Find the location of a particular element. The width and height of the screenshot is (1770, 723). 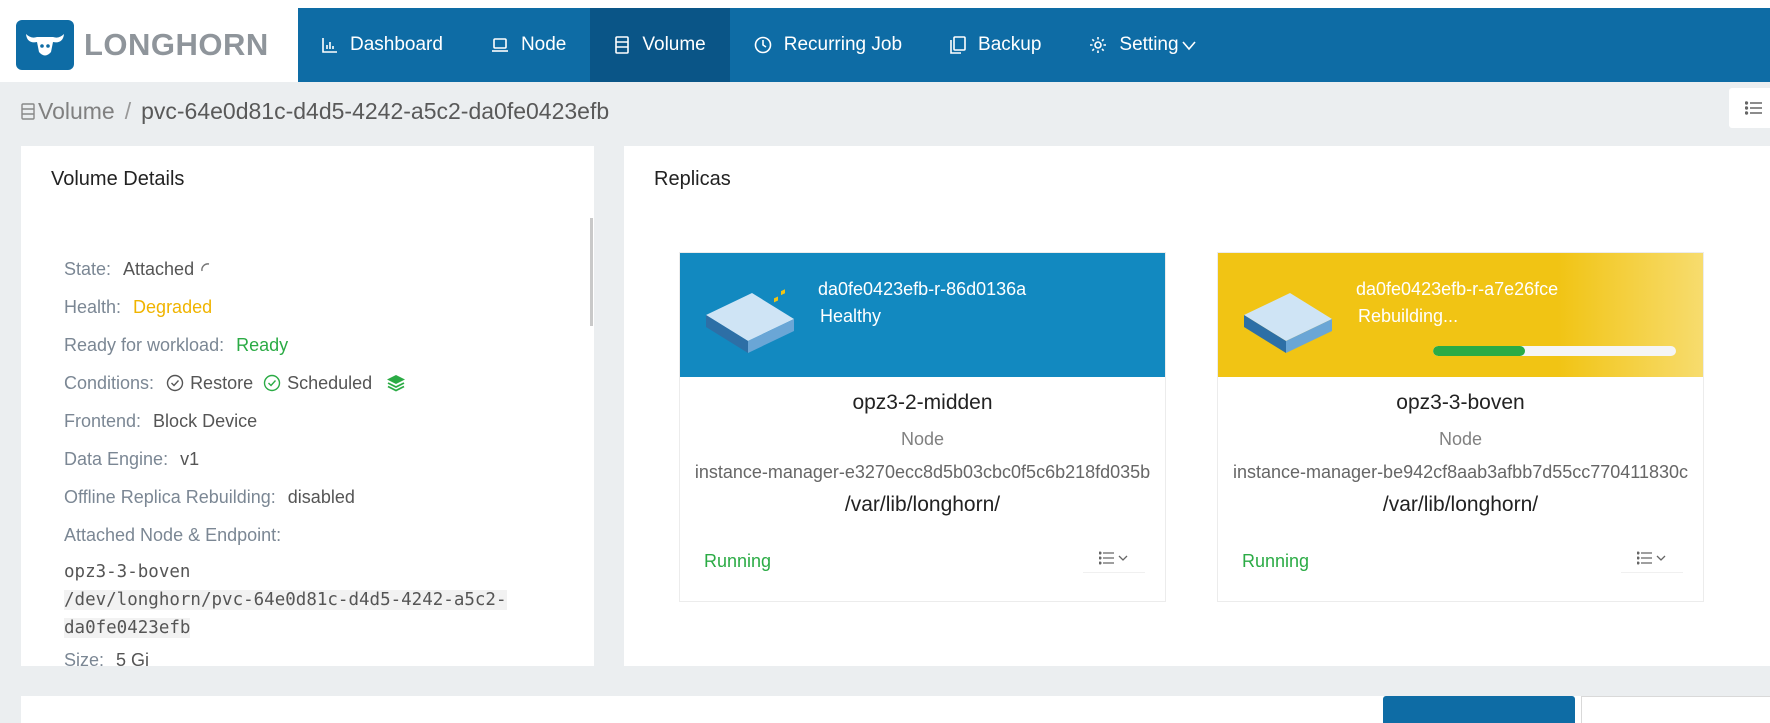

conditions-row: Conditions: Restore Scheduled is located at coordinates (314, 383).